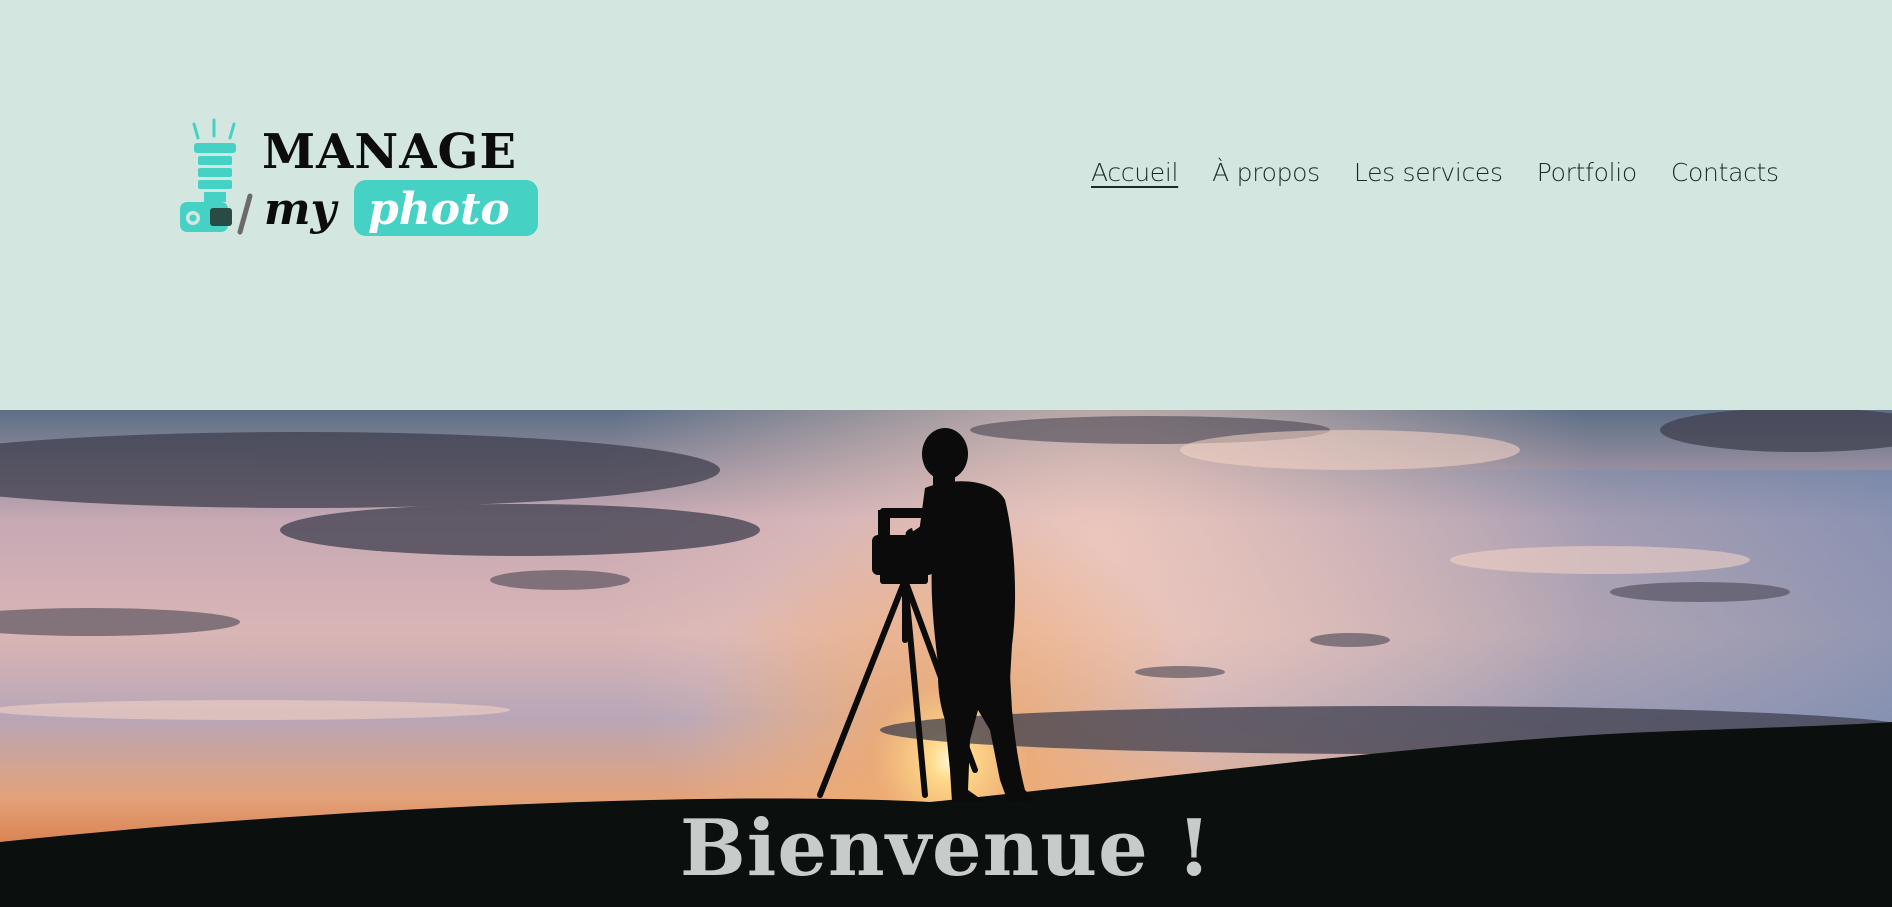  Describe the element at coordinates (389, 152) in the screenshot. I see `brand-line1: MANAGE` at that location.